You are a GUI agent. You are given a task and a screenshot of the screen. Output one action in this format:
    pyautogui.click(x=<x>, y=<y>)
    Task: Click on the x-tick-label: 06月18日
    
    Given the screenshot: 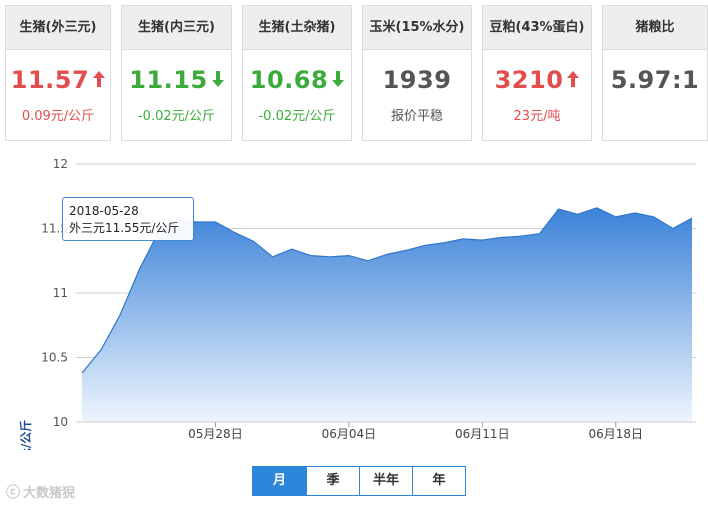 What is the action you would take?
    pyautogui.click(x=615, y=434)
    